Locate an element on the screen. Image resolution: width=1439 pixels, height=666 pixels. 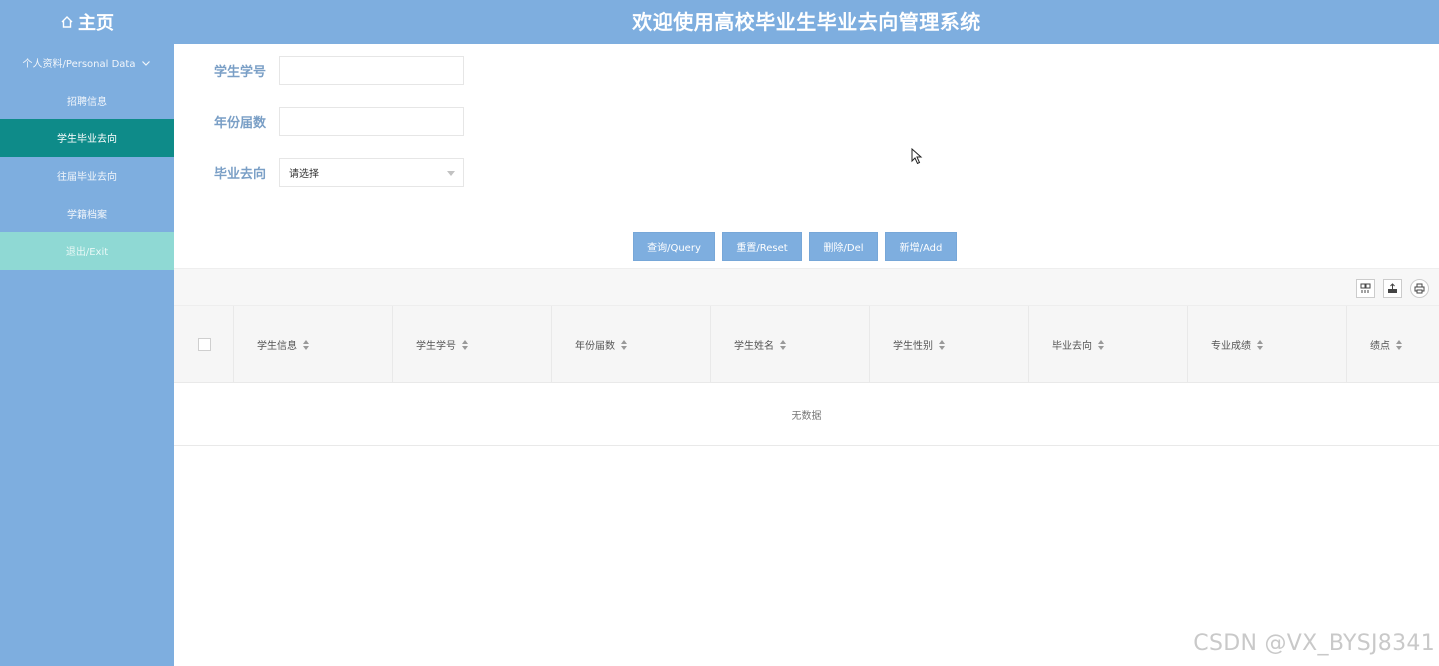
columns-icon is located at coordinates (1365, 288).